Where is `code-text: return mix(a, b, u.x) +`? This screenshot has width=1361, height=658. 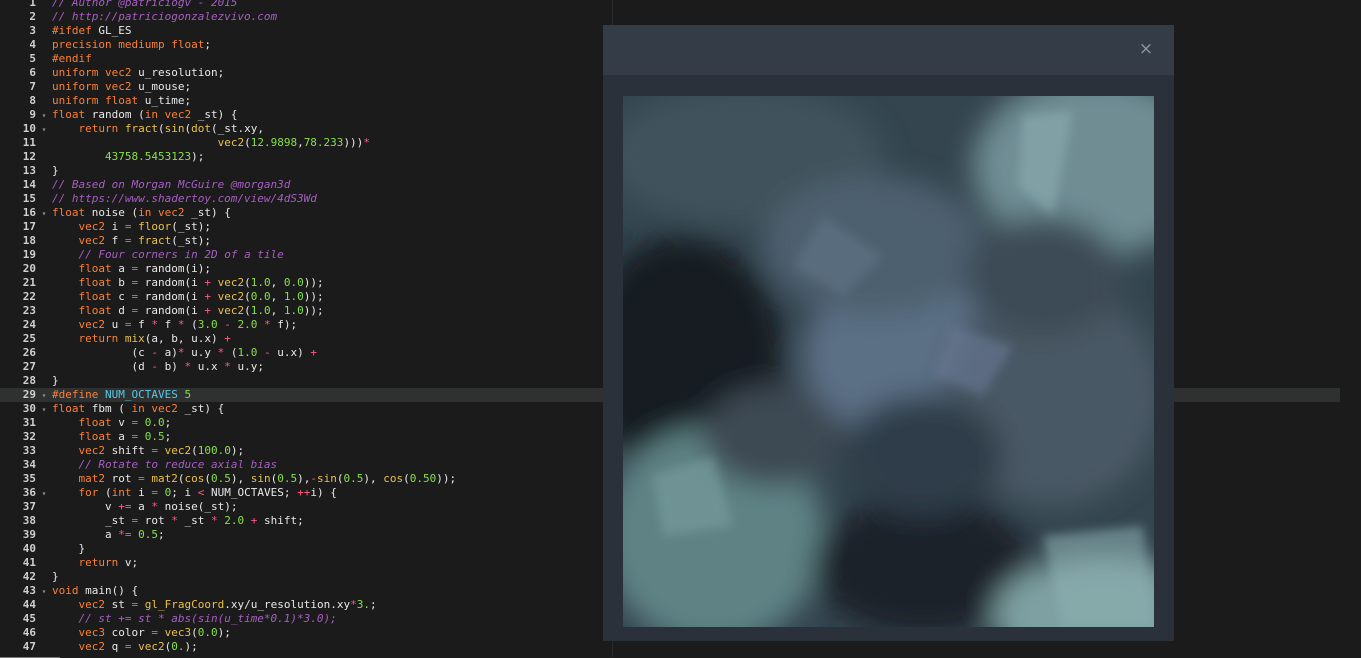
code-text: return mix(a, b, u.x) + is located at coordinates (141, 339).